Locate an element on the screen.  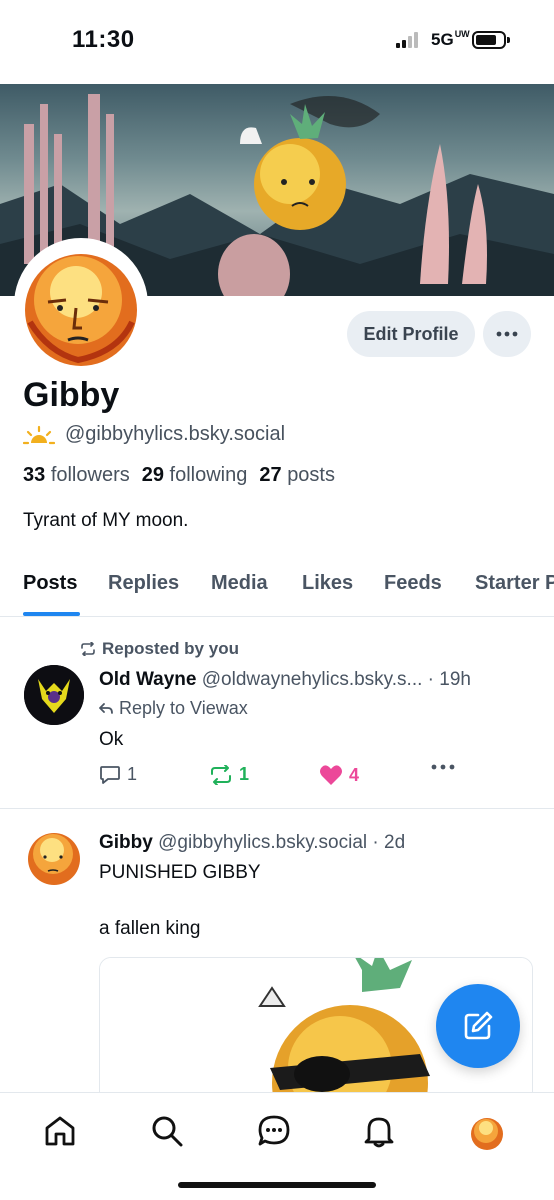
profile-stats: 33 followers 29 following 27 posts is located at coordinates (179, 475).